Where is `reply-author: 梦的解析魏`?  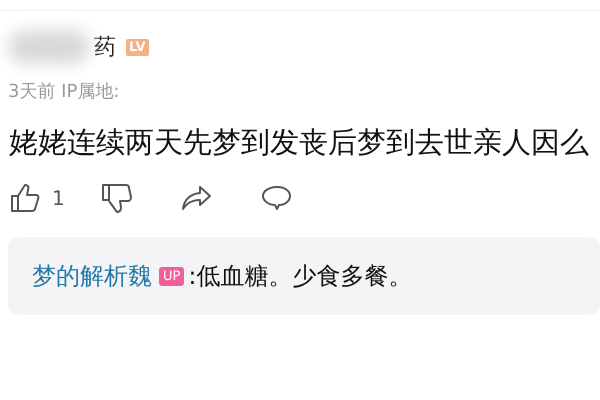
reply-author: 梦的解析魏 is located at coordinates (92, 276).